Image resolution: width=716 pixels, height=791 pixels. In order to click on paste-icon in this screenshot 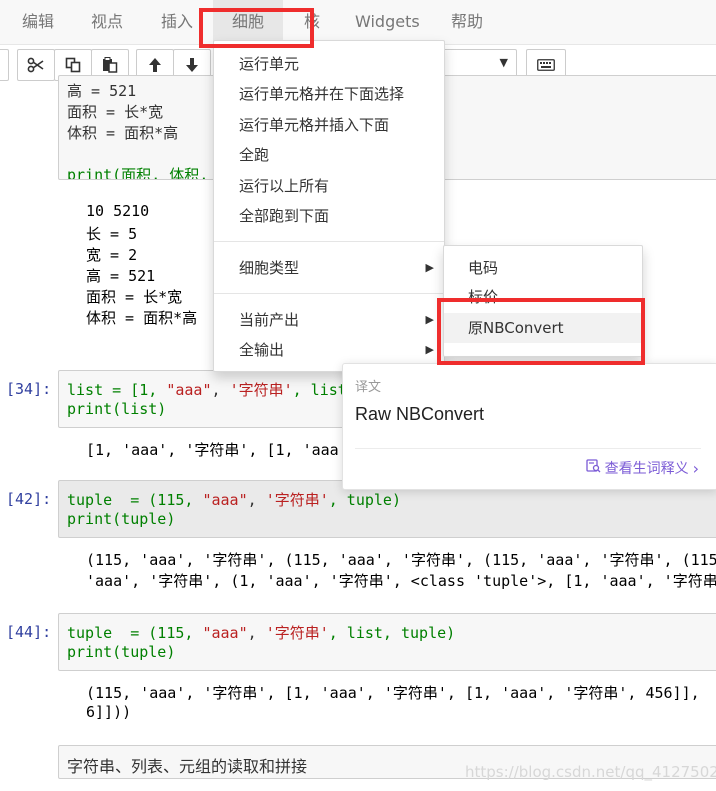, I will do `click(110, 65)`.